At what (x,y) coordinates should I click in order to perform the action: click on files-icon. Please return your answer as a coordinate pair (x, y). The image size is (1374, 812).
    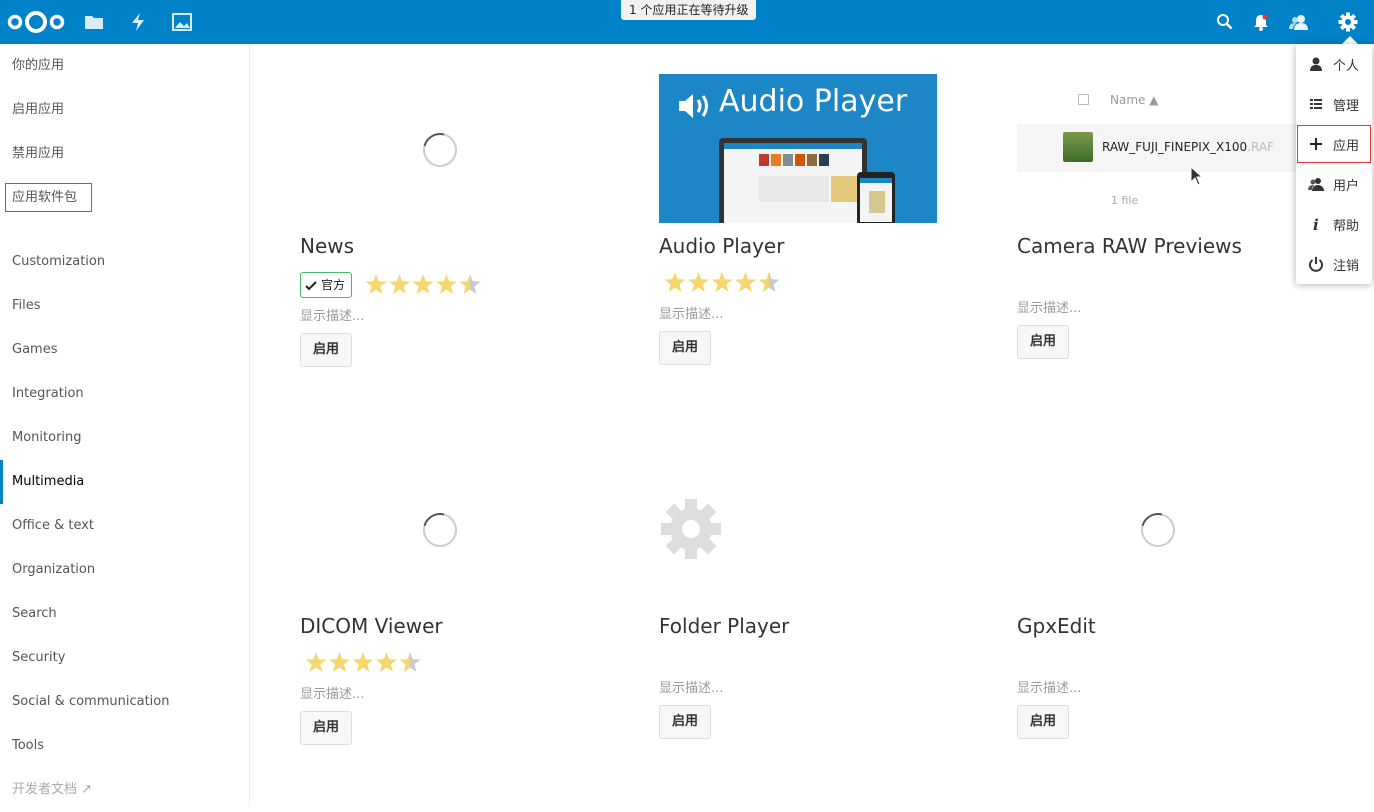
    Looking at the image, I should click on (94, 22).